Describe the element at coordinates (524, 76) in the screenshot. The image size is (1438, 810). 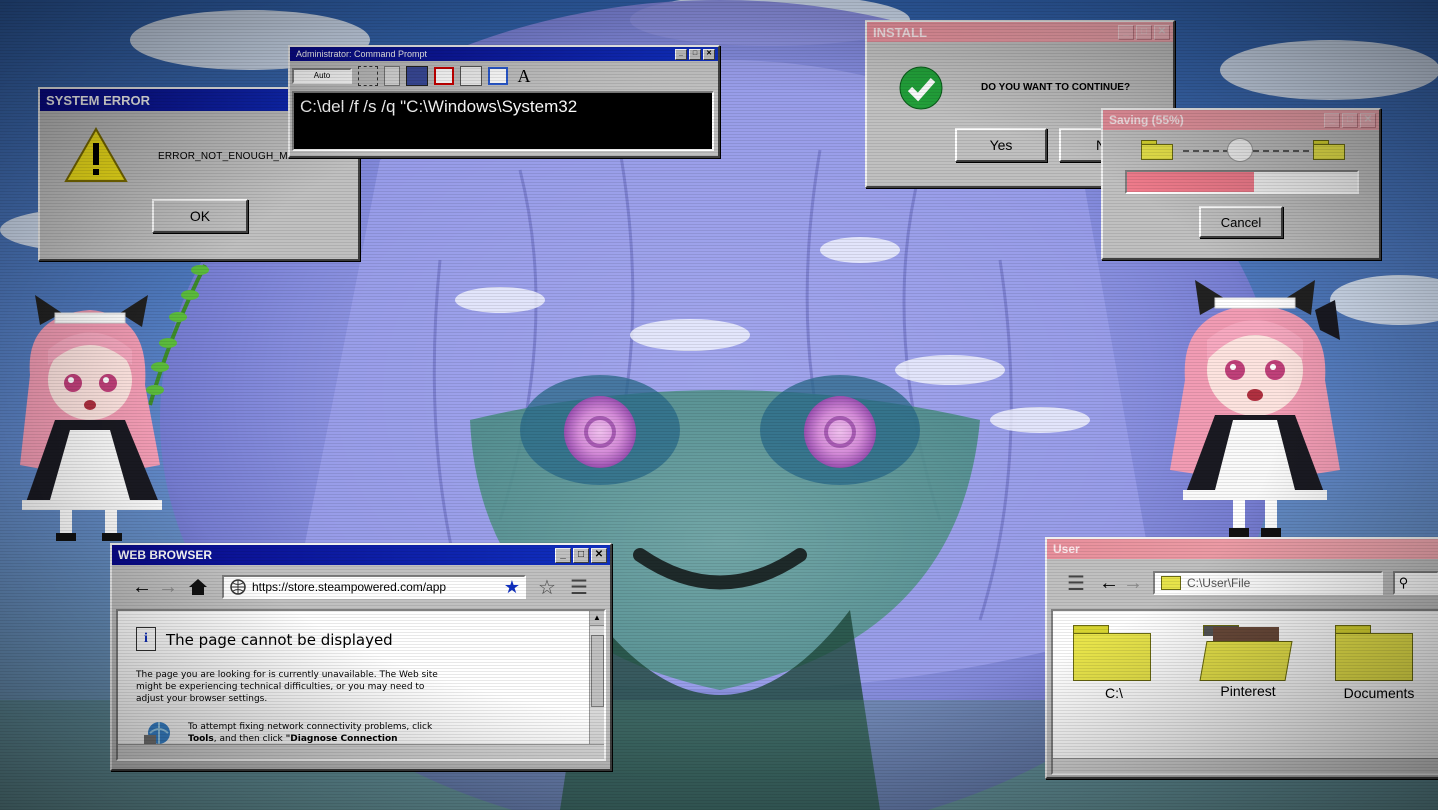
I see `font-icon: A` at that location.